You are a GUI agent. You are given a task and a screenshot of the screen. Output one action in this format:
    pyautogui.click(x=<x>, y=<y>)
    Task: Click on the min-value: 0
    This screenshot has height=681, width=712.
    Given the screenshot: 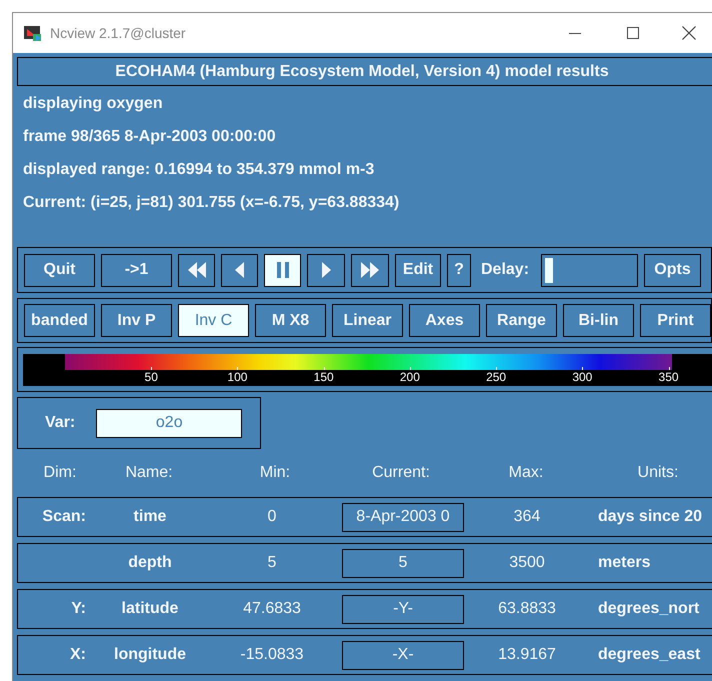 What is the action you would take?
    pyautogui.click(x=272, y=517)
    